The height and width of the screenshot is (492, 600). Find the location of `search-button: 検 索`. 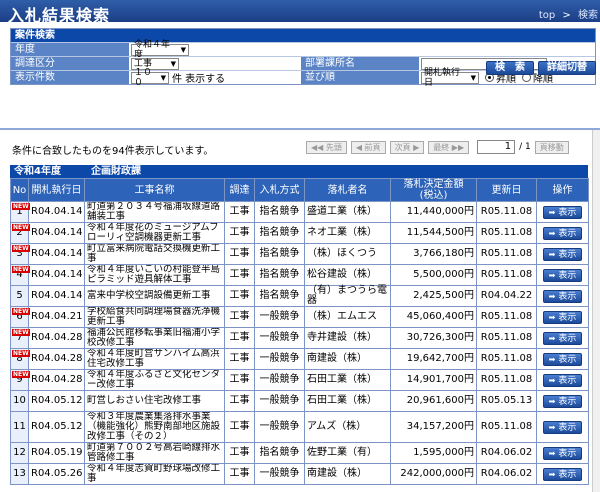

search-button: 検 索 is located at coordinates (510, 68).